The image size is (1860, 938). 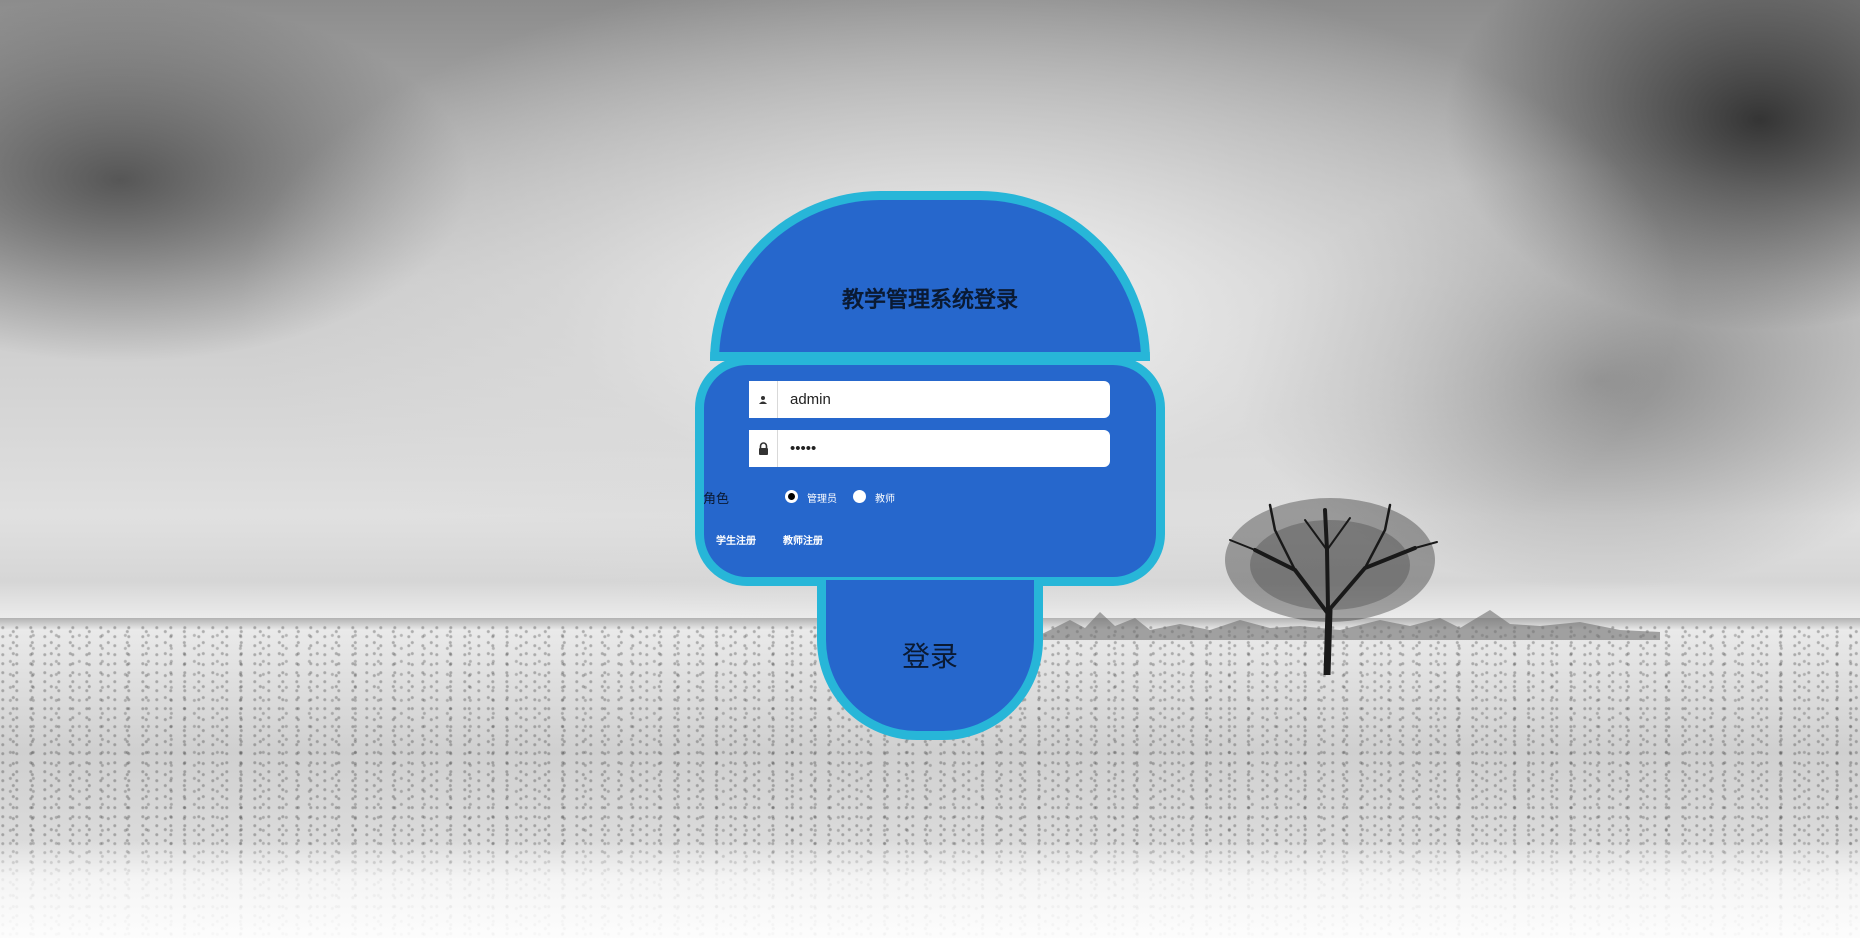 What do you see at coordinates (791, 496) in the screenshot?
I see `role-radio-admin` at bounding box center [791, 496].